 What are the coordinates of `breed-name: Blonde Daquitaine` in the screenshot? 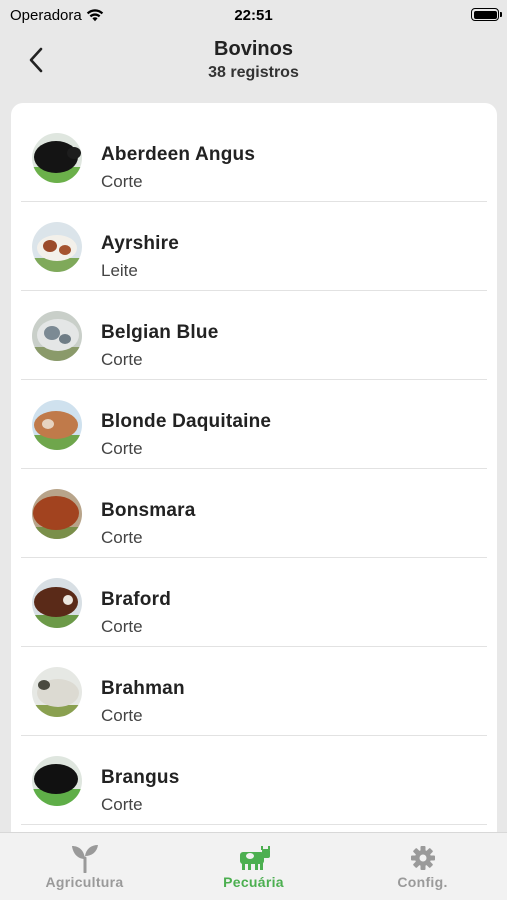 It's located at (186, 421).